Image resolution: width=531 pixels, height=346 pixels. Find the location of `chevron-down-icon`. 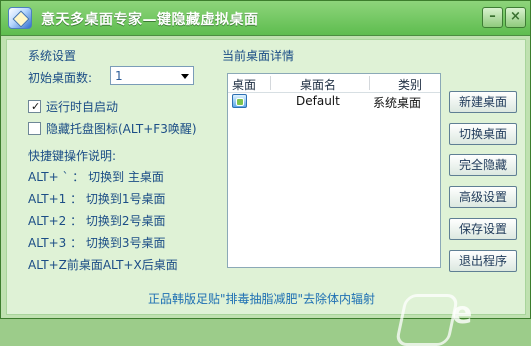

chevron-down-icon is located at coordinates (185, 76).